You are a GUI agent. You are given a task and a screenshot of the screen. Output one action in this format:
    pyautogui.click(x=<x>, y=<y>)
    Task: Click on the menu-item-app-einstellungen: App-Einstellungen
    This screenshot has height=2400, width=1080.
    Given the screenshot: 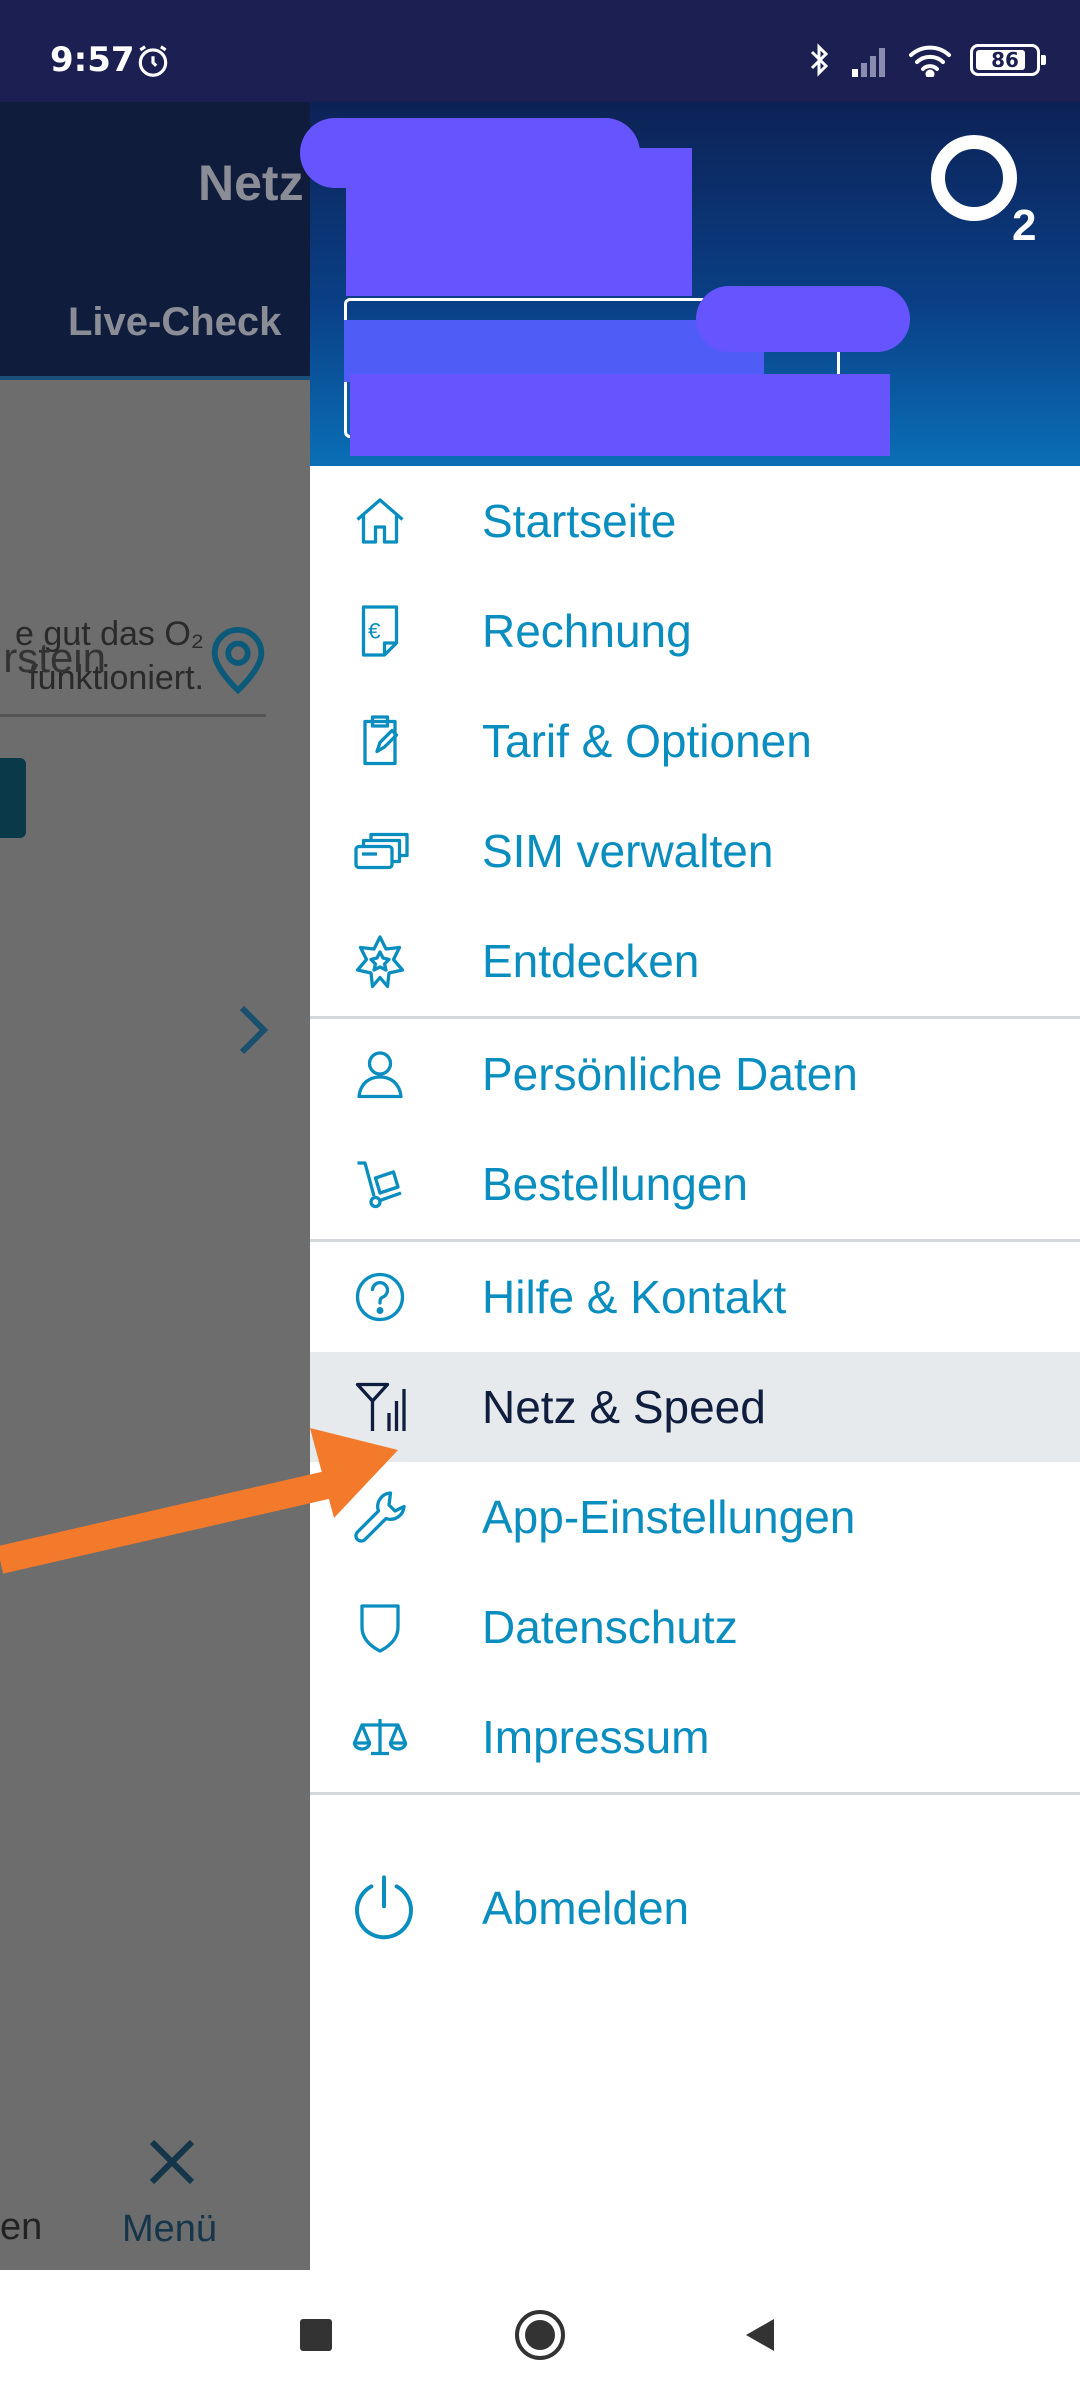 What is the action you would take?
    pyautogui.click(x=695, y=1517)
    